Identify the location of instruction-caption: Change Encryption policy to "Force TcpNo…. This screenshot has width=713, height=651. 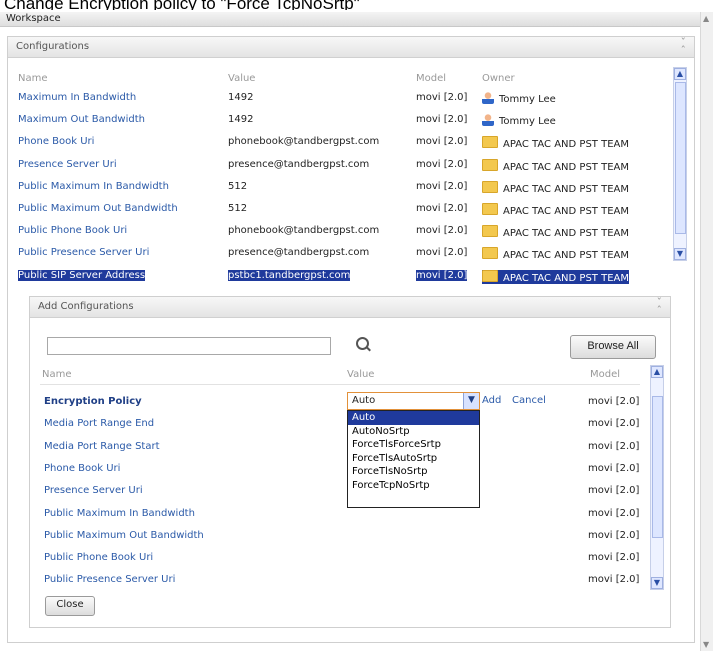
(182, 5).